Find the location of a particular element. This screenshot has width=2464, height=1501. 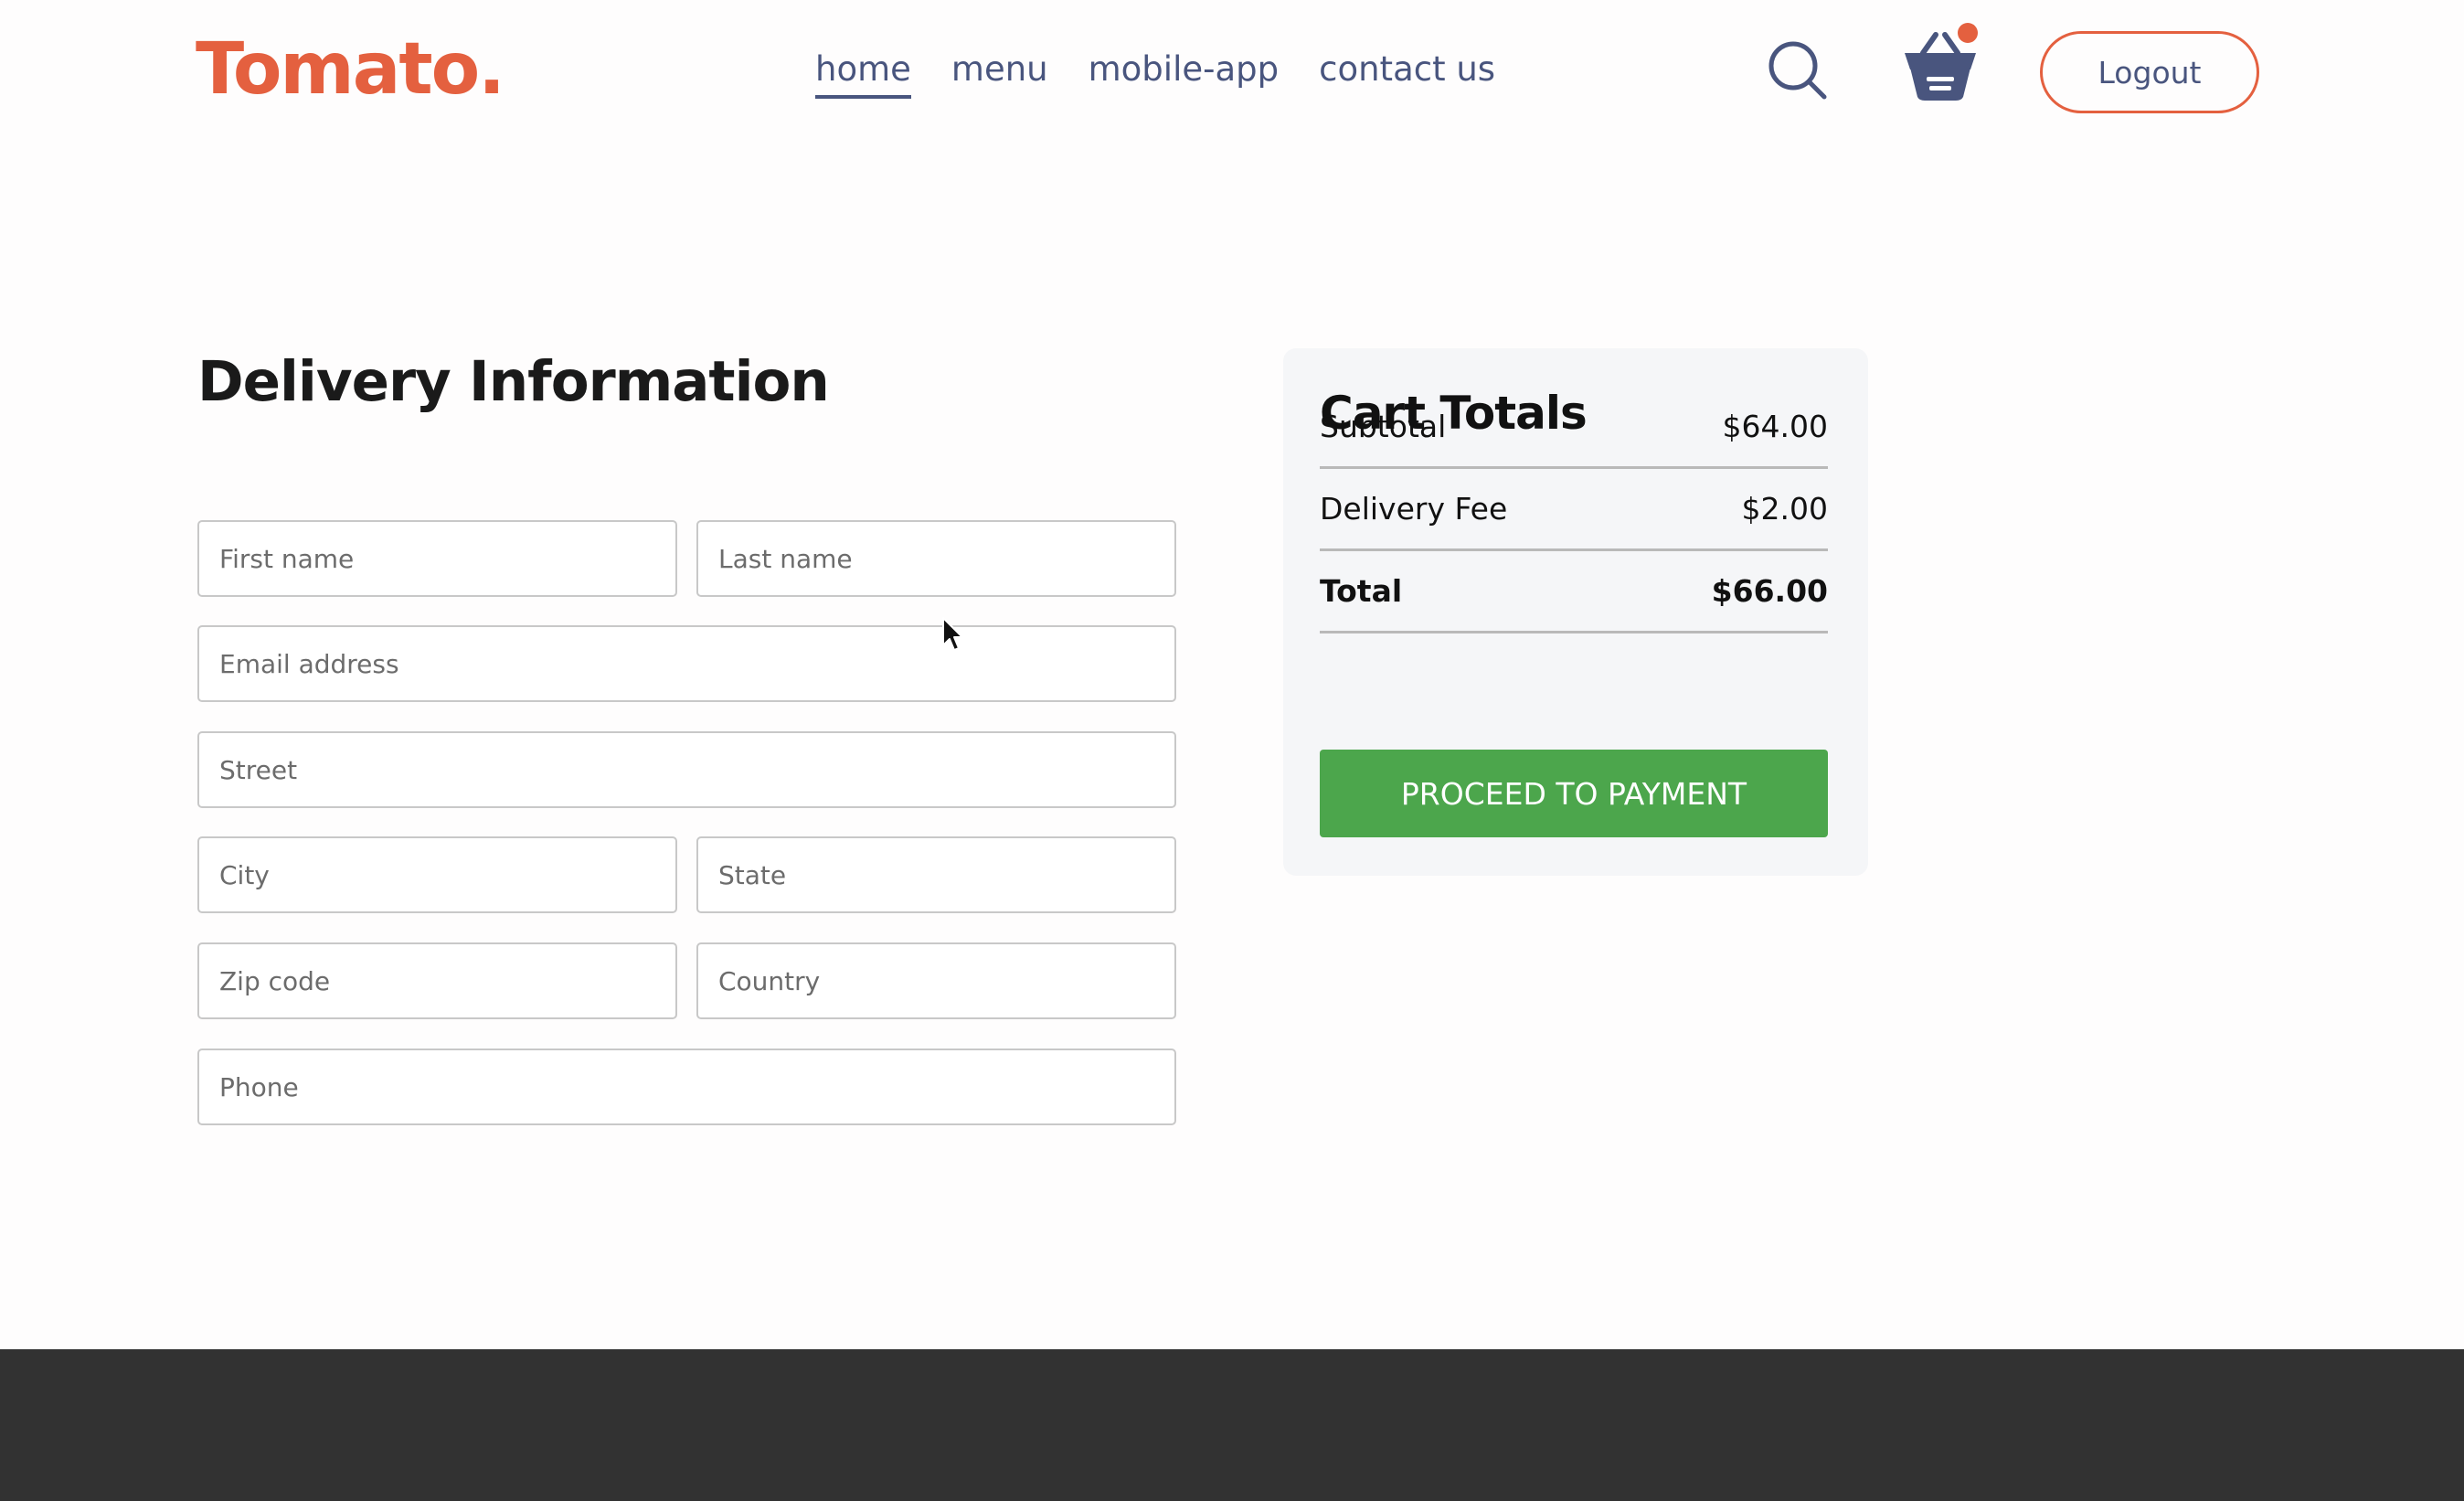

footer is located at coordinates (1232, 1425).